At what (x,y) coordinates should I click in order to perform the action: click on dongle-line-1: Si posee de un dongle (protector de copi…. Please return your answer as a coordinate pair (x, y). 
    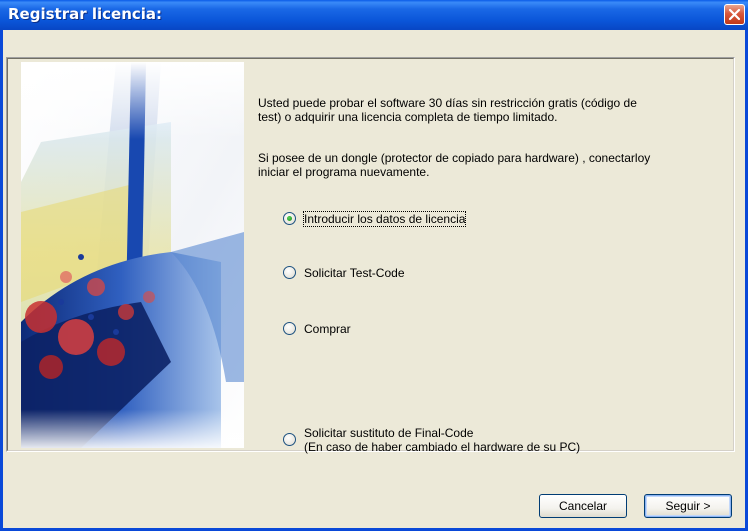
    Looking at the image, I should click on (454, 158).